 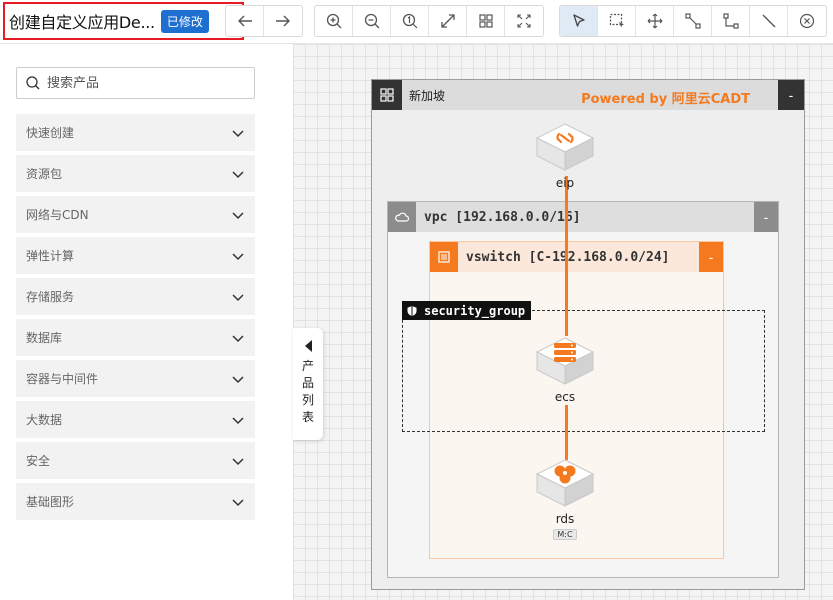 I want to click on line-tool-button, so click(x=769, y=21).